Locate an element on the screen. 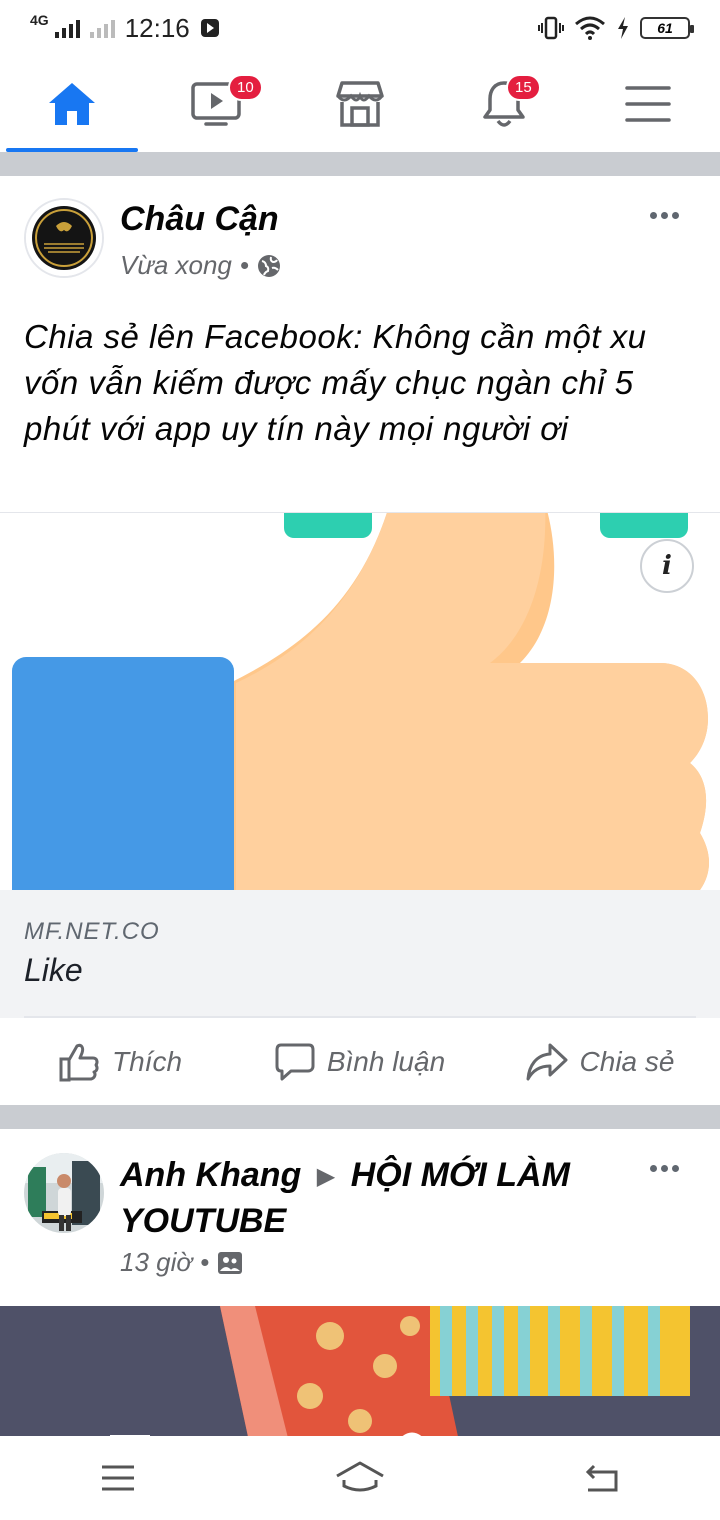 The width and height of the screenshot is (720, 1520). clock: 12:16 is located at coordinates (157, 27).